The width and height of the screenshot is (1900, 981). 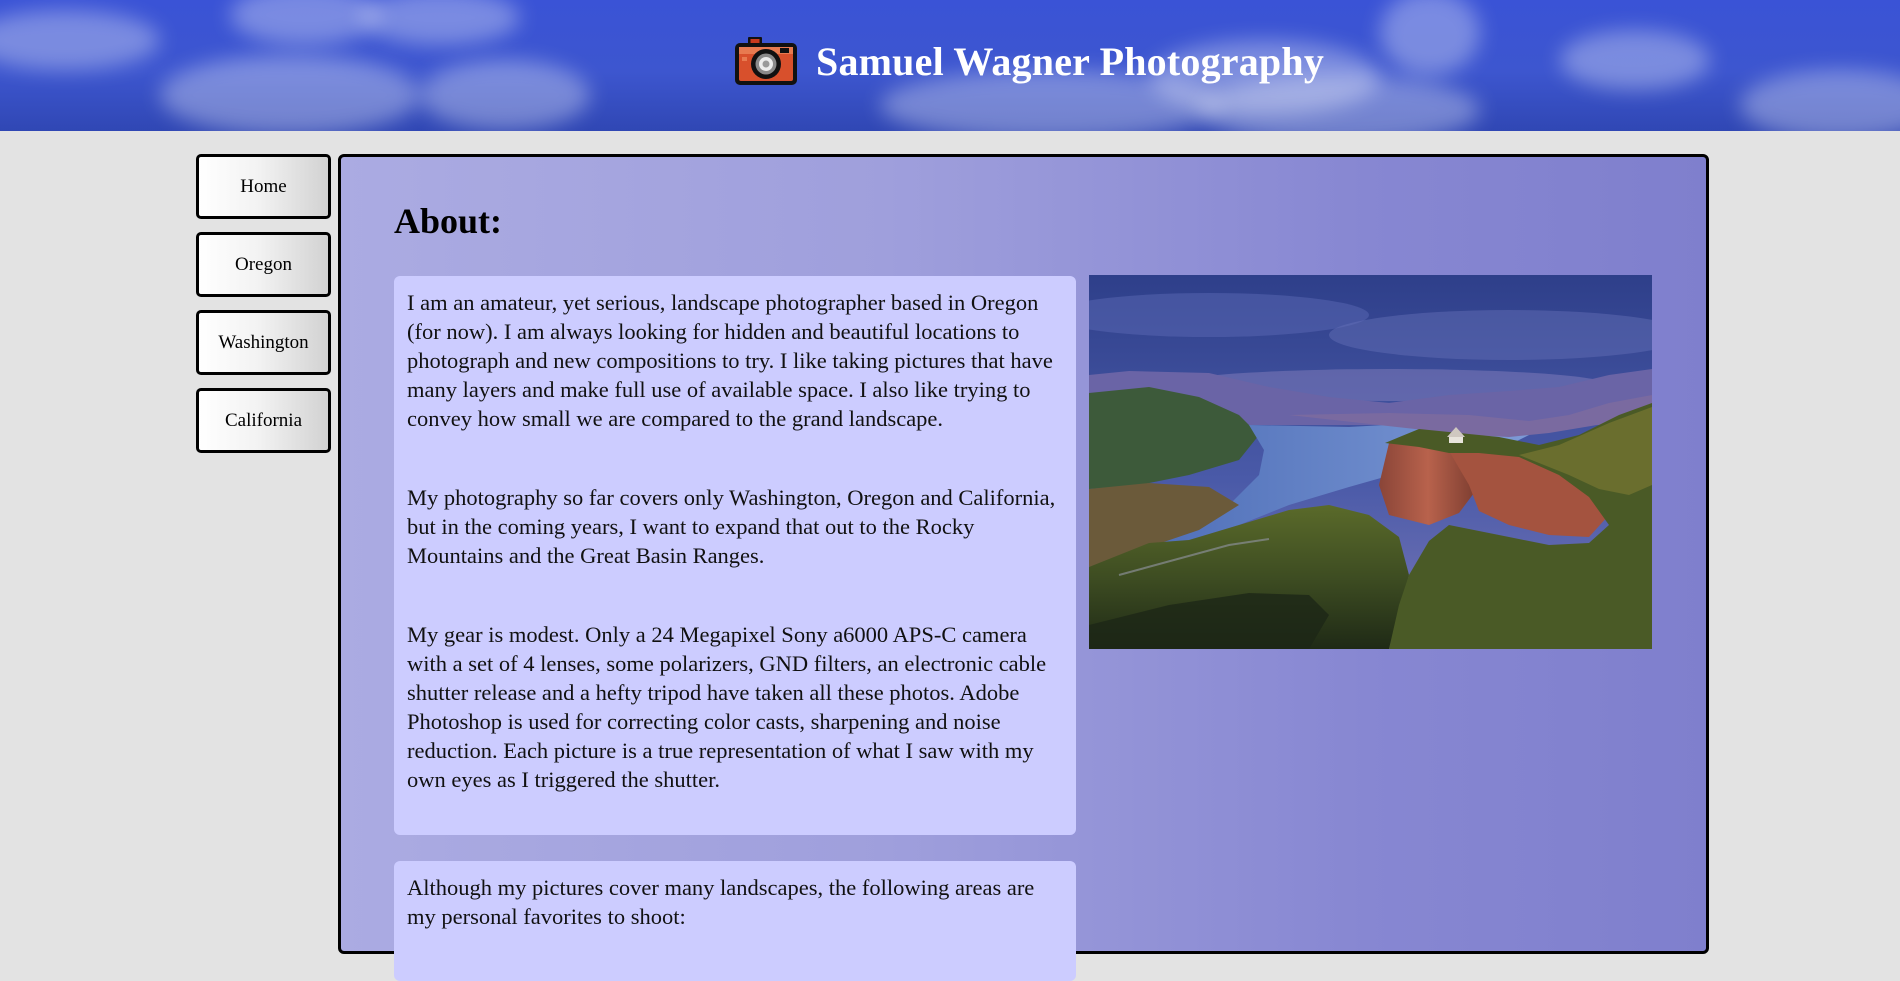 I want to click on side-navigation: Home Oregon Washington California, so click(x=263, y=310).